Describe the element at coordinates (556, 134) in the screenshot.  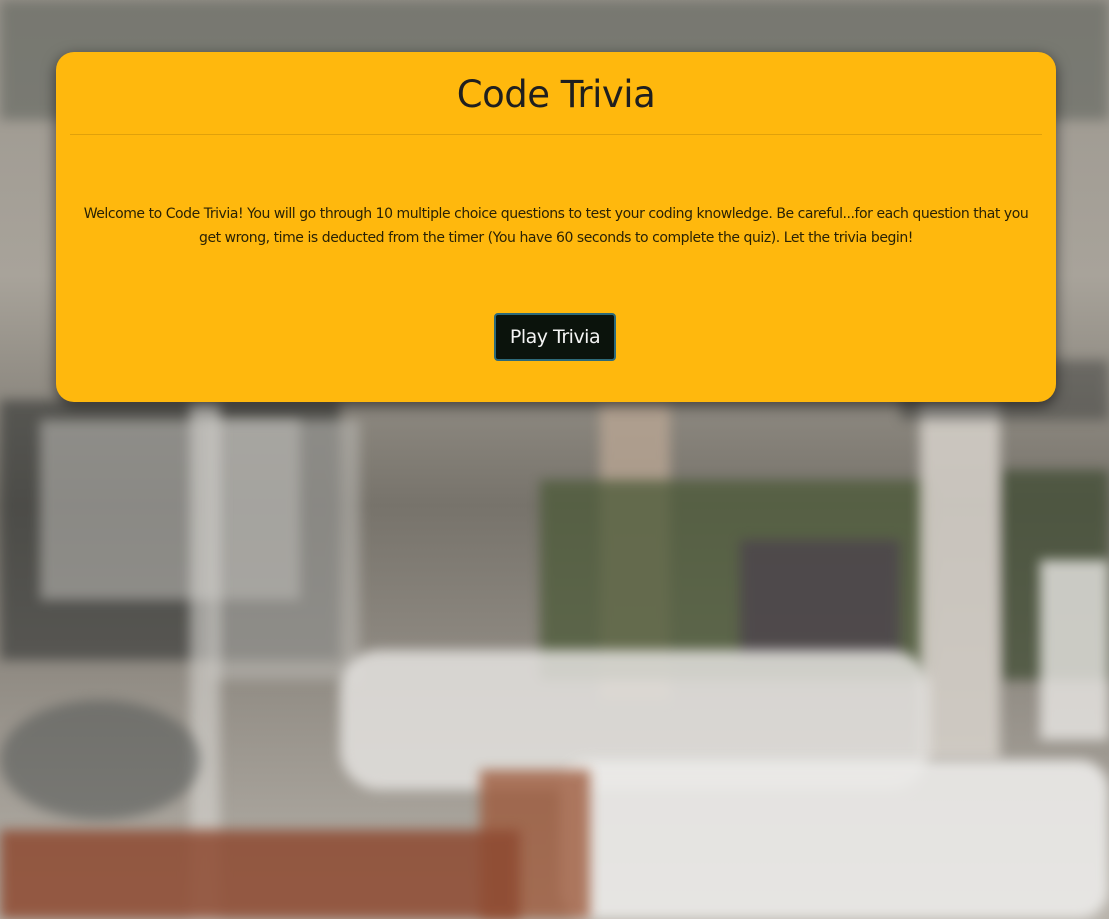
I see `title-divider` at that location.